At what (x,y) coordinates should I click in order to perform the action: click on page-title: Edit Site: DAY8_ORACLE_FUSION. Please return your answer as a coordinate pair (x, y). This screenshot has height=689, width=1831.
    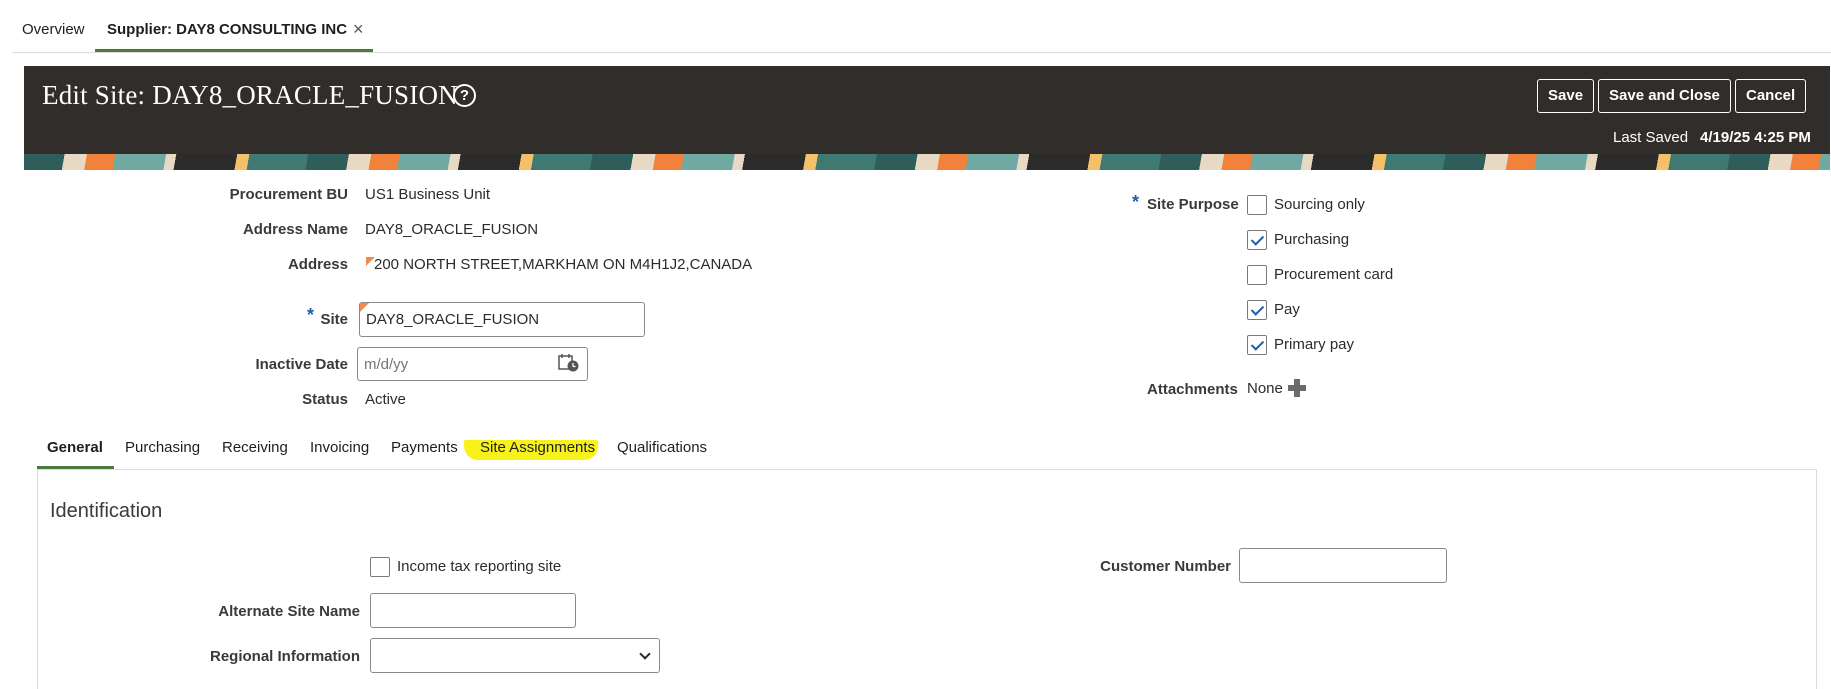
    Looking at the image, I should click on (250, 95).